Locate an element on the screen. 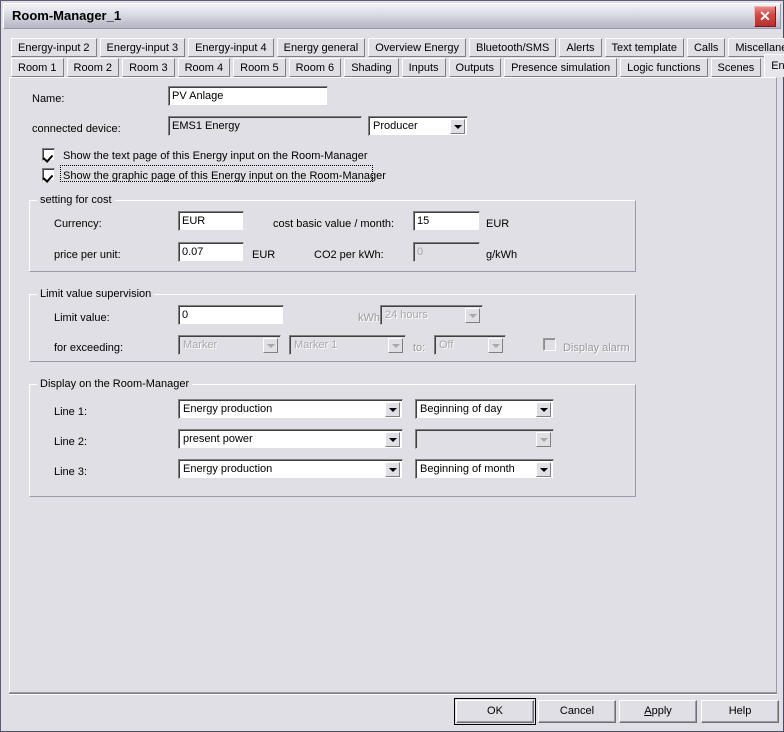  limit-value-label: Limit value: is located at coordinates (82, 318).